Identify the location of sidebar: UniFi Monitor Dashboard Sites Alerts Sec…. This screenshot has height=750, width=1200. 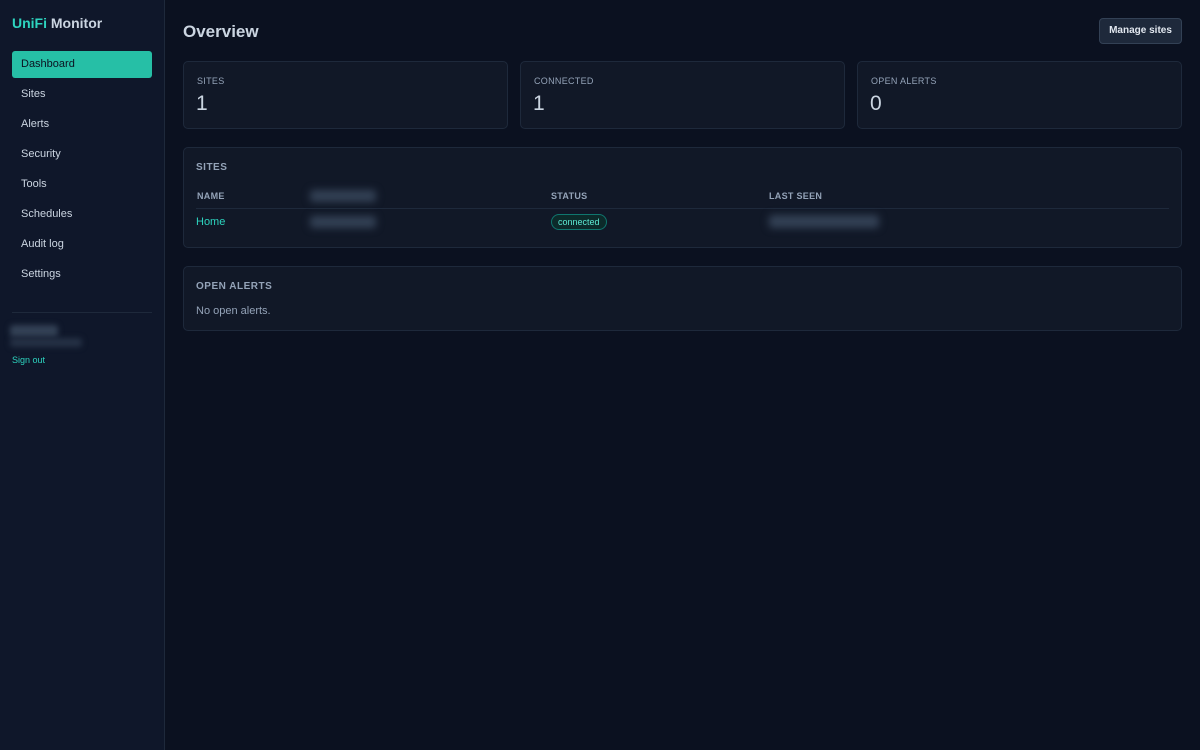
(82, 375).